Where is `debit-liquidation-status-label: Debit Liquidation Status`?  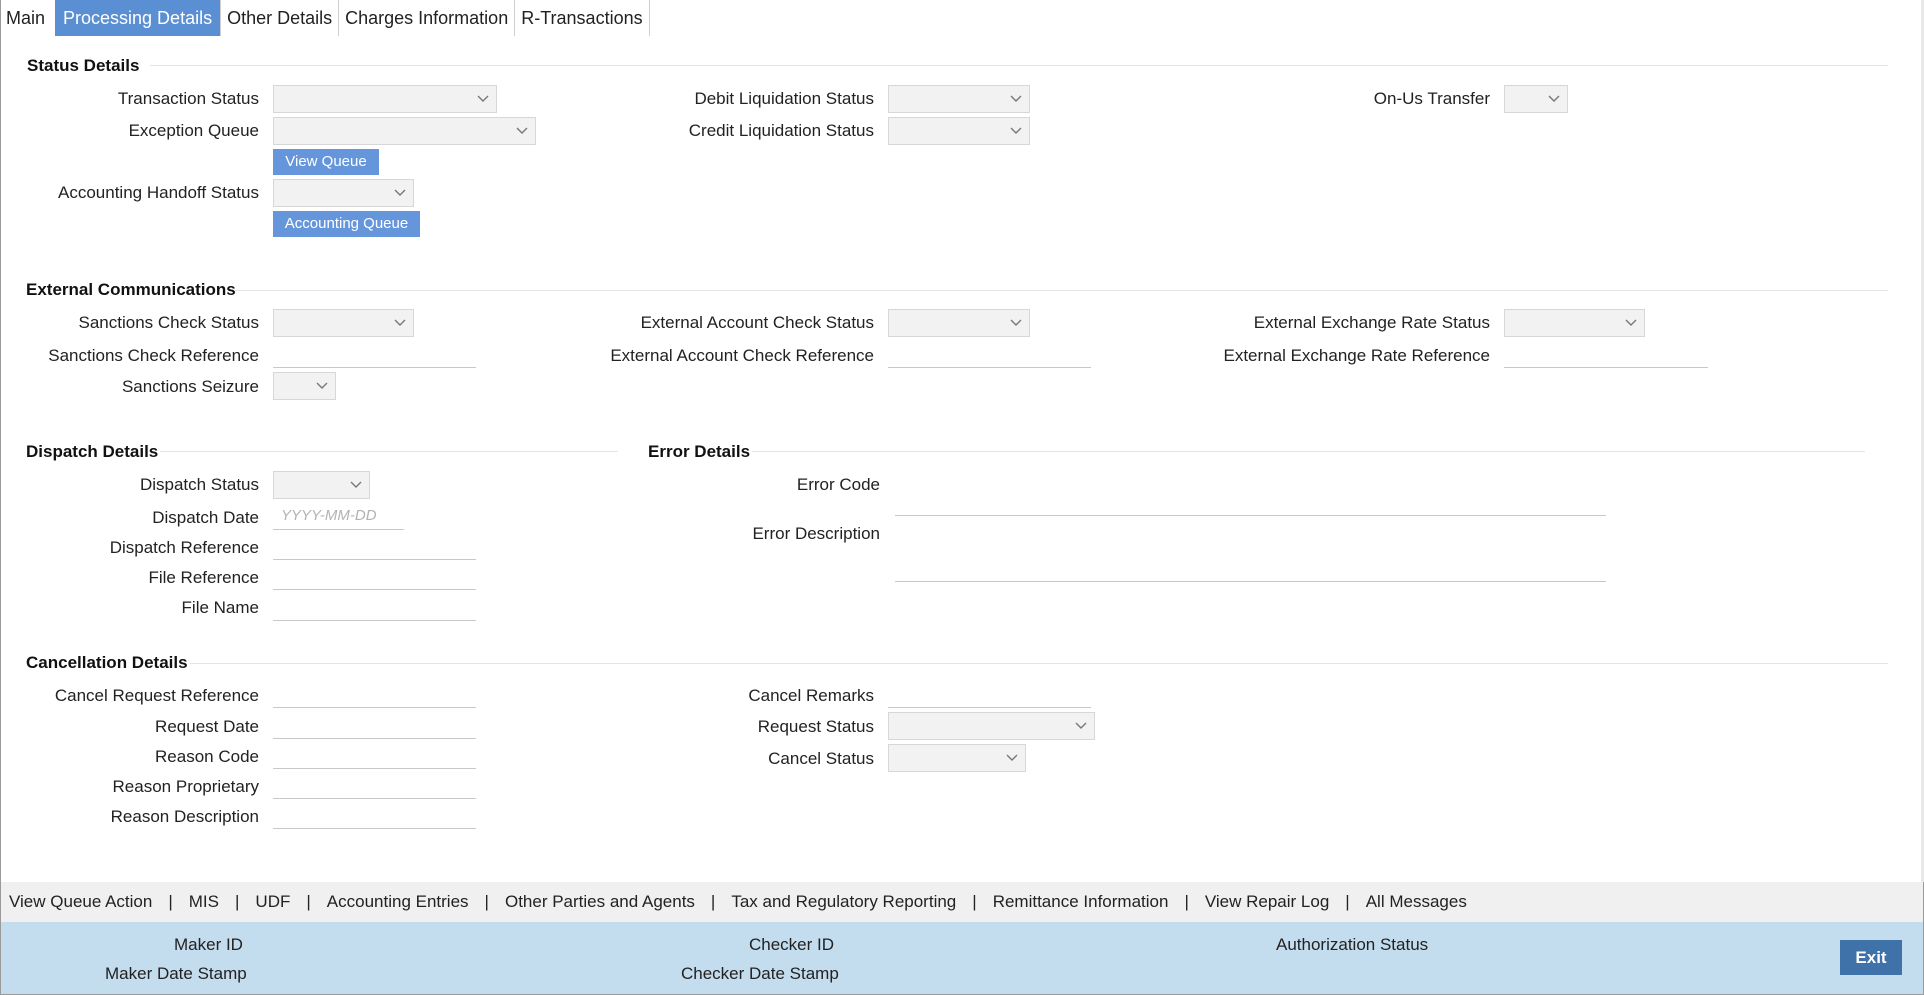 debit-liquidation-status-label: Debit Liquidation Status is located at coordinates (784, 98).